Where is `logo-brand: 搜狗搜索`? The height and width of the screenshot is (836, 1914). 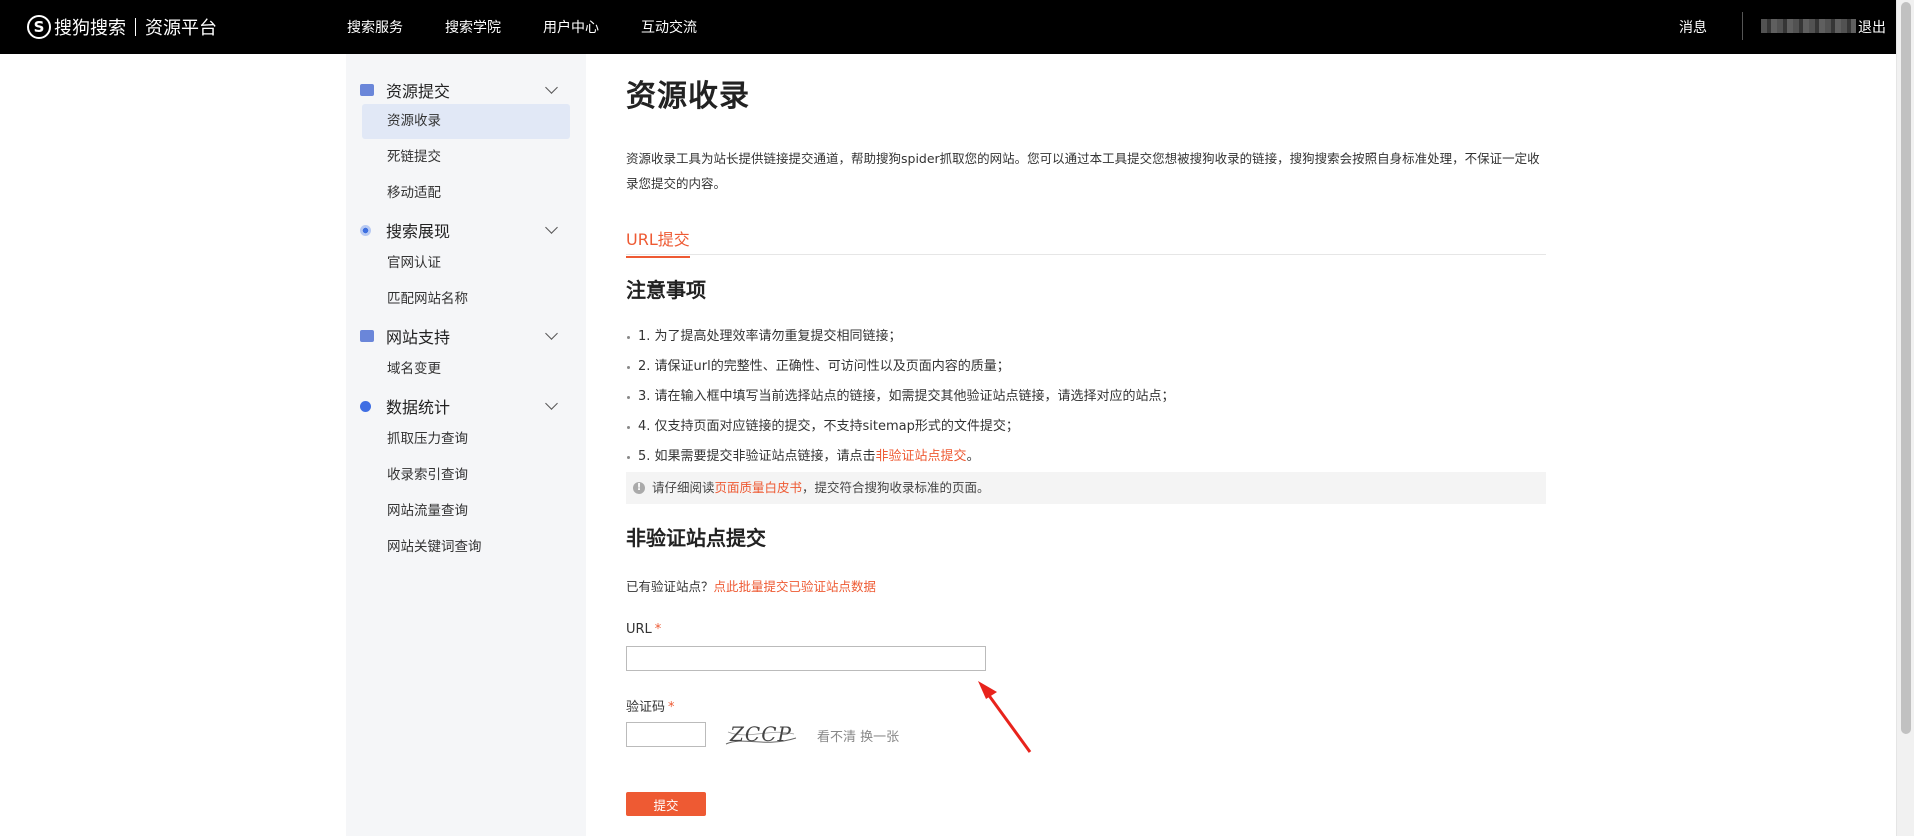
logo-brand: 搜狗搜索 is located at coordinates (90, 28).